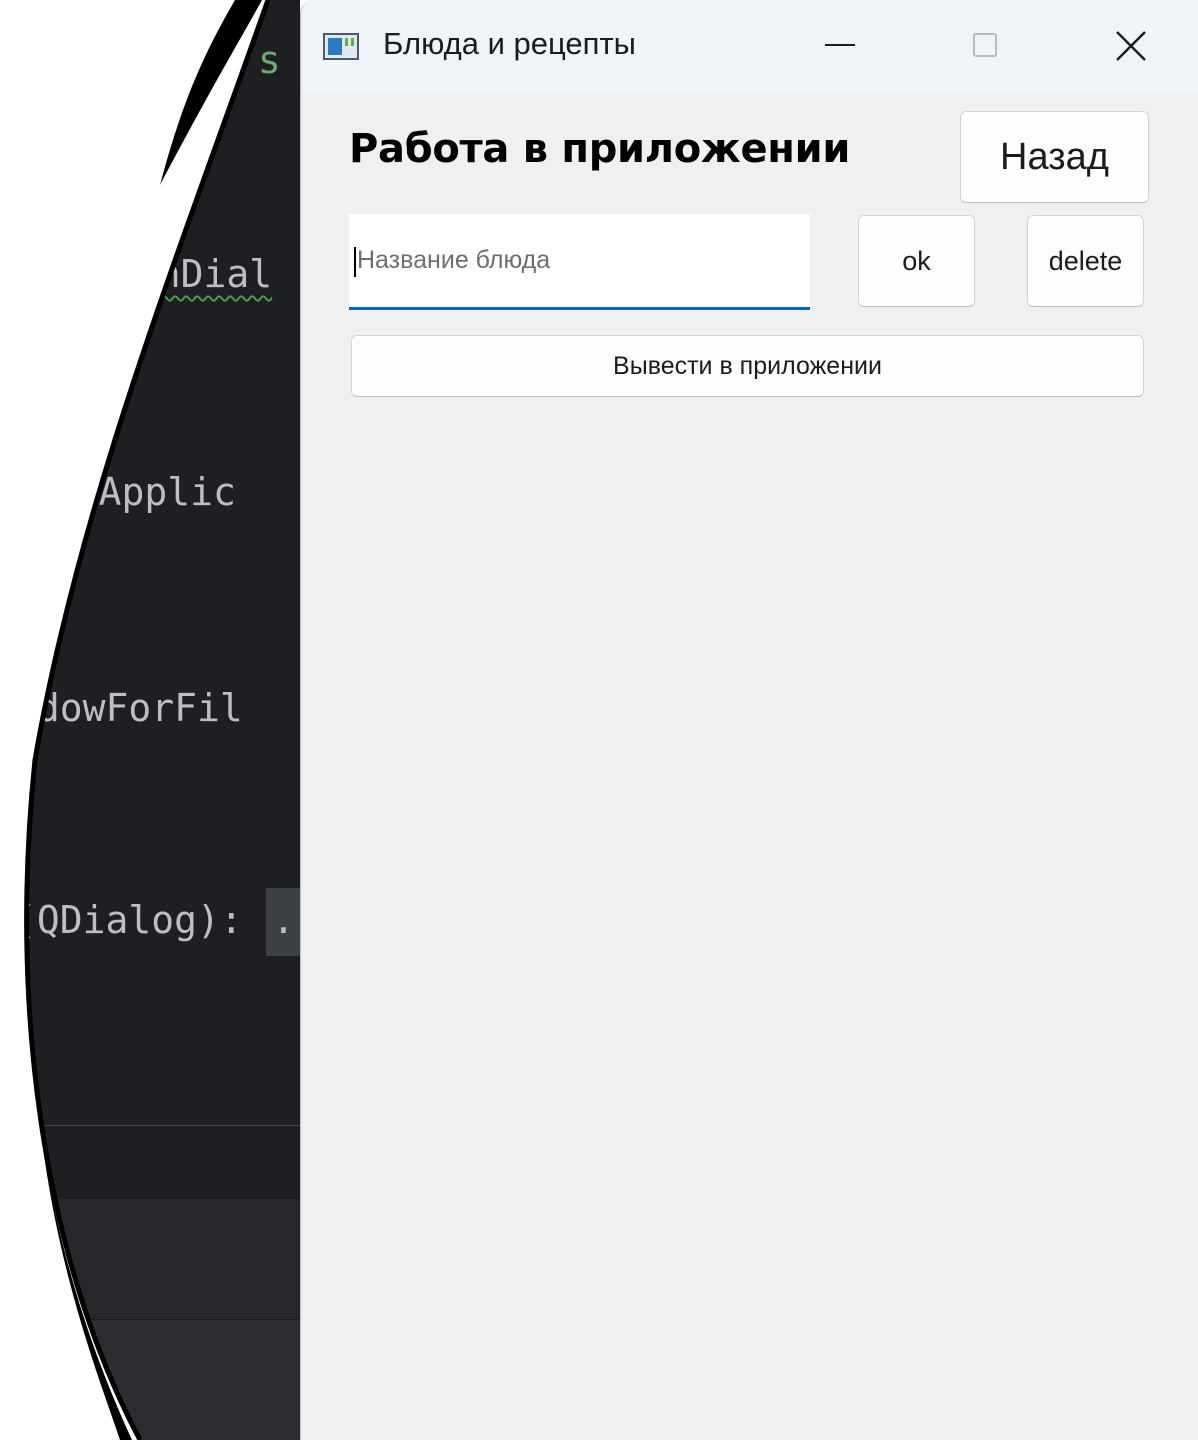 The width and height of the screenshot is (1198, 1440). I want to click on minimize-icon, so click(840, 45).